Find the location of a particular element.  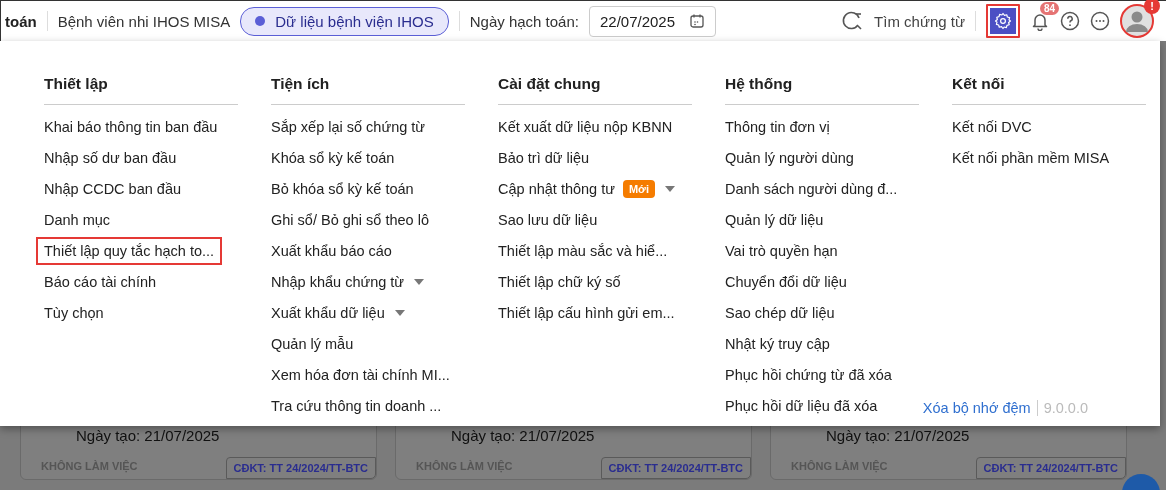

dot-icon is located at coordinates (260, 21).